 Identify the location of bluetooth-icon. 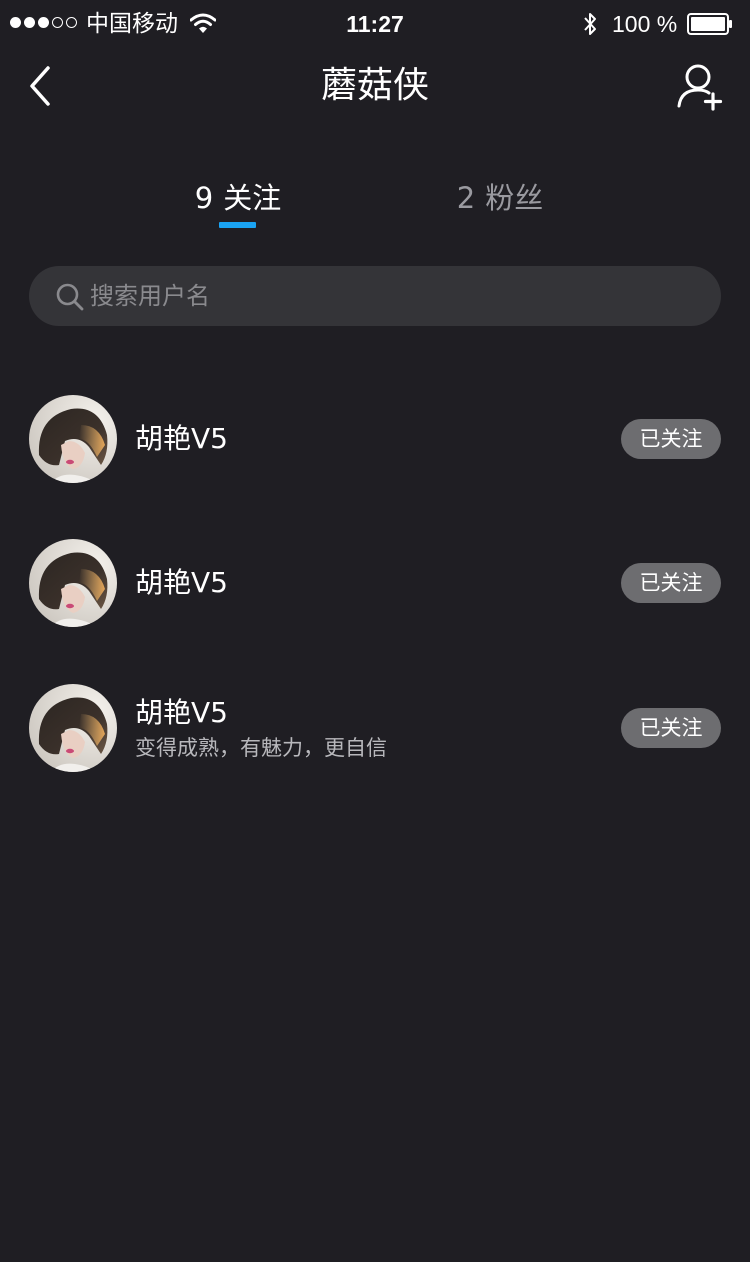
(590, 24).